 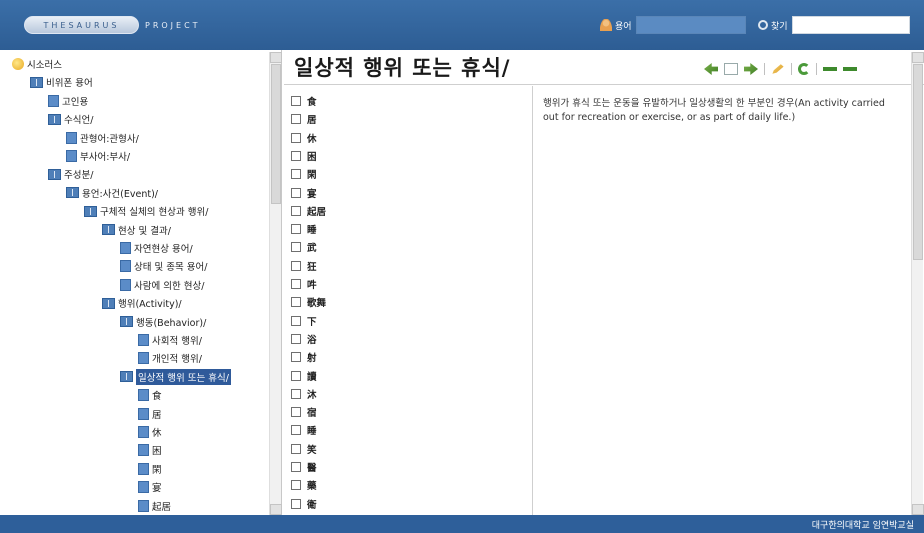 I want to click on term-row: 休, so click(x=304, y=138).